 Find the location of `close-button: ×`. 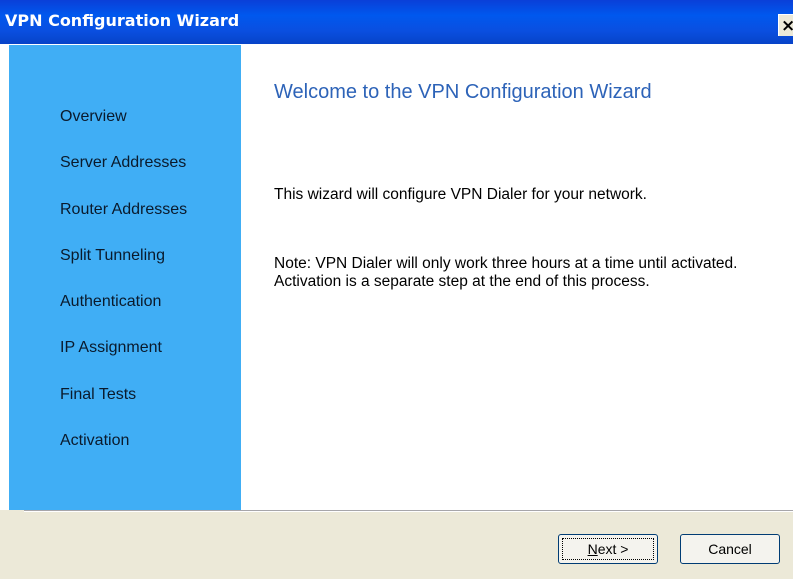

close-button: × is located at coordinates (785, 25).